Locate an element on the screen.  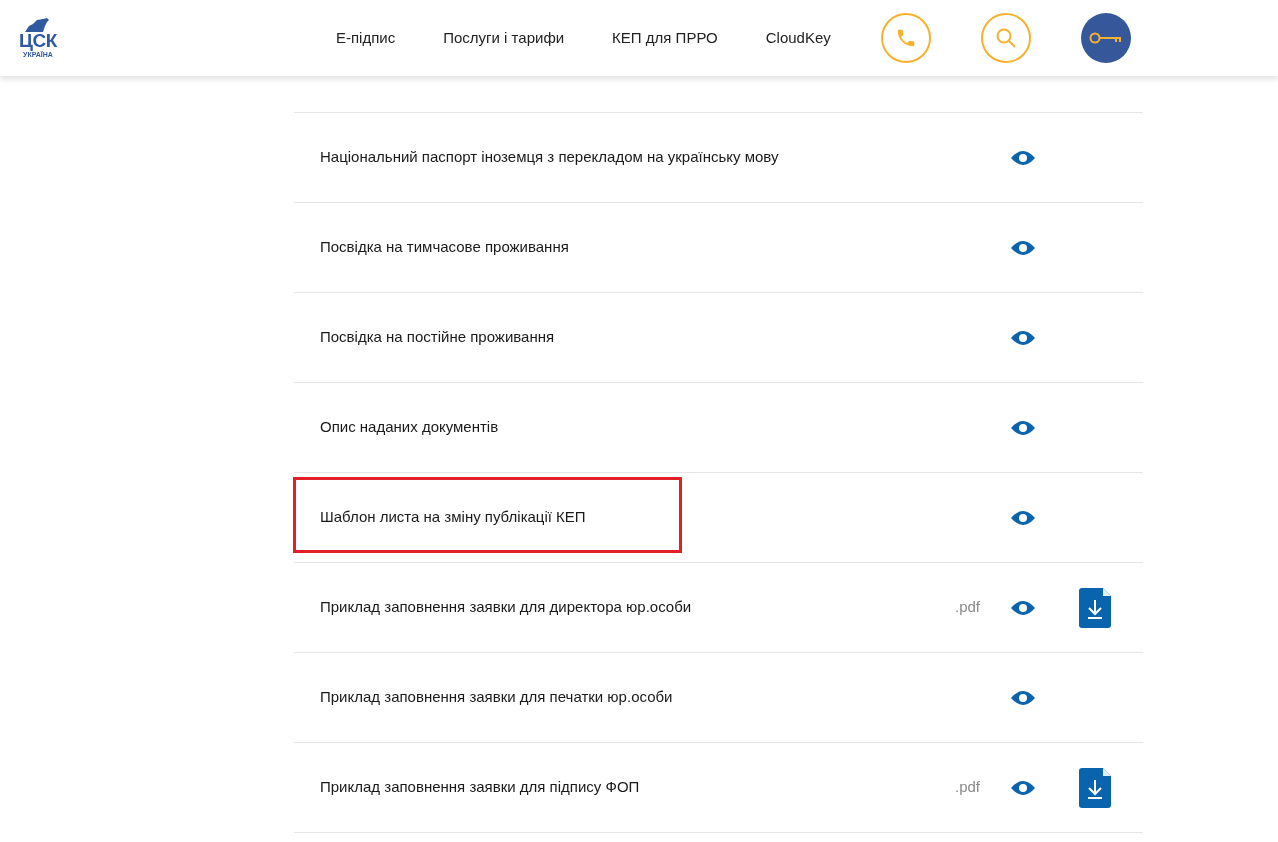
document-title: Національний паспорт іноземця з перекладом на українську мову is located at coordinates (627, 157).